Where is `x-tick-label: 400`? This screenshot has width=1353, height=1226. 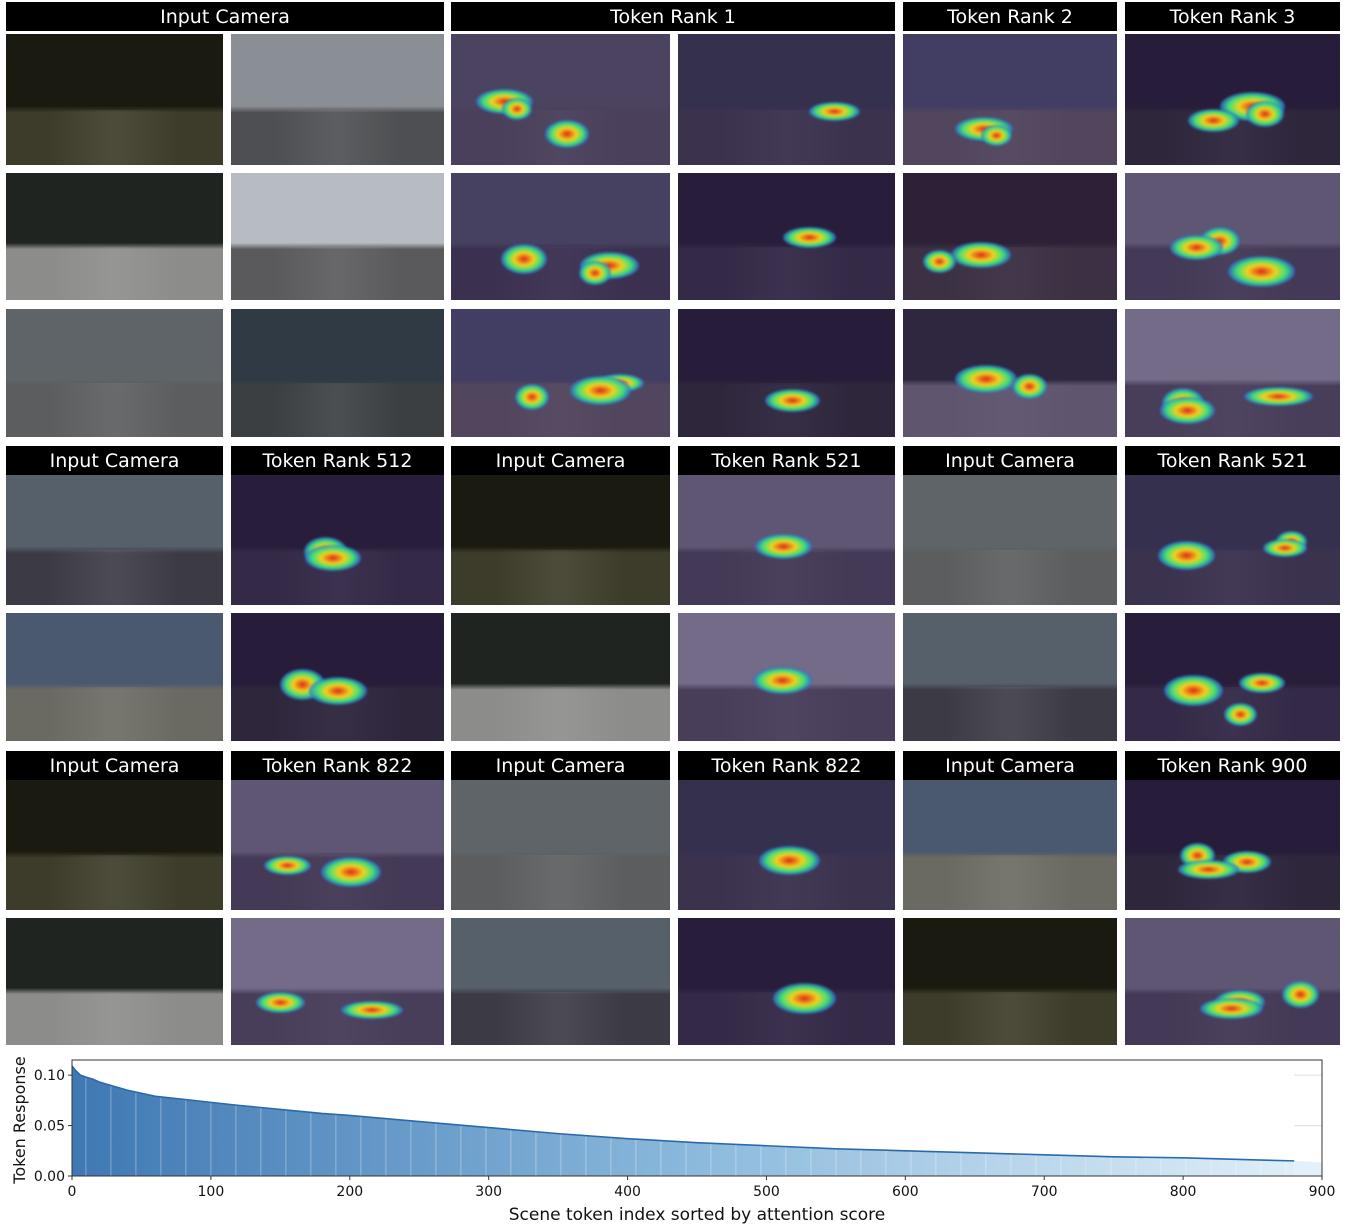
x-tick-label: 400 is located at coordinates (627, 1192).